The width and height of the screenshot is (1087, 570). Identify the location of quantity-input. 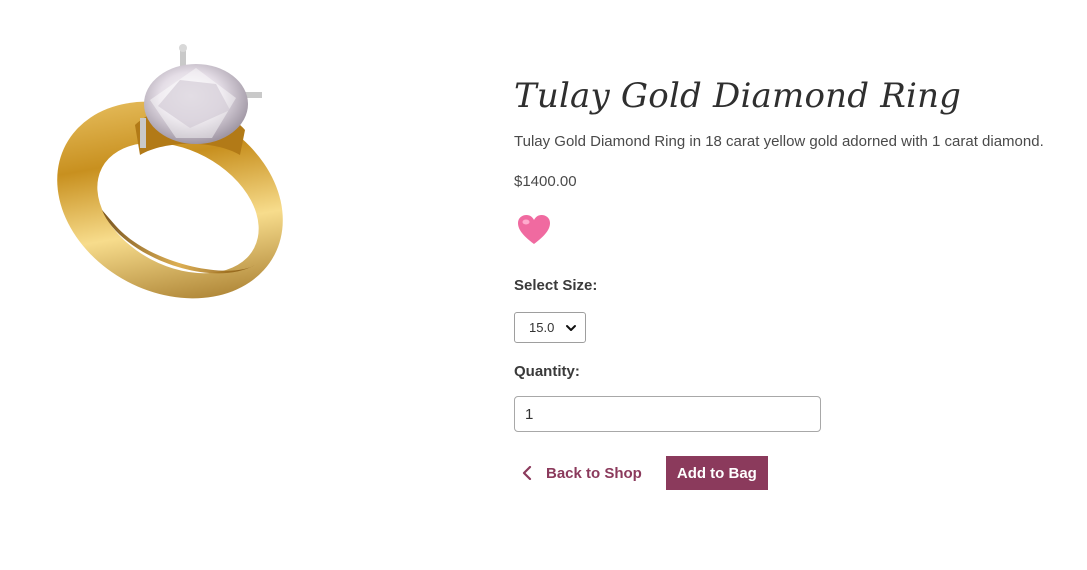
(667, 414).